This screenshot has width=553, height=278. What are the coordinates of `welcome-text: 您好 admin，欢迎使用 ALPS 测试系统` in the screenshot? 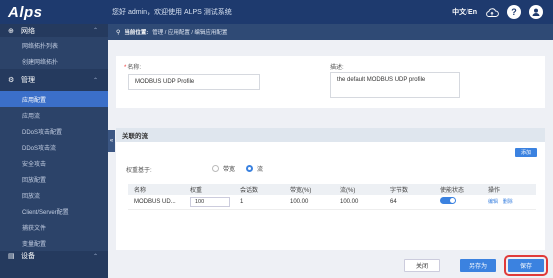 It's located at (172, 12).